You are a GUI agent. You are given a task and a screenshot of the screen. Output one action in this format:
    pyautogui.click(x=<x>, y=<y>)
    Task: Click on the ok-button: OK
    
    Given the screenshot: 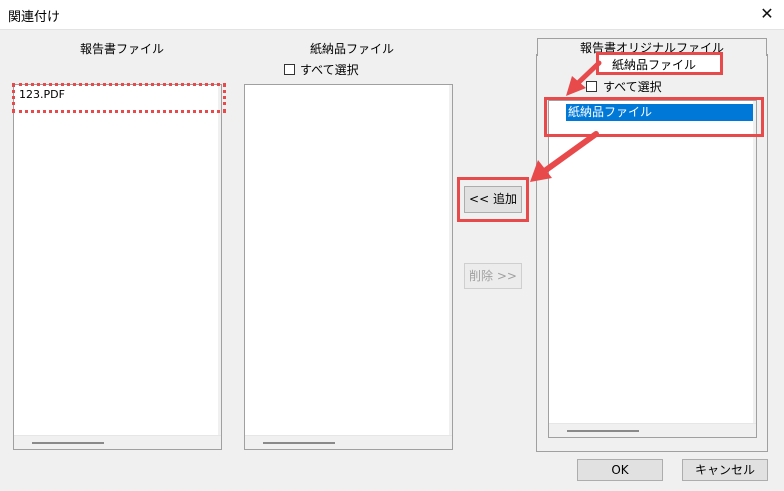 What is the action you would take?
    pyautogui.click(x=620, y=470)
    